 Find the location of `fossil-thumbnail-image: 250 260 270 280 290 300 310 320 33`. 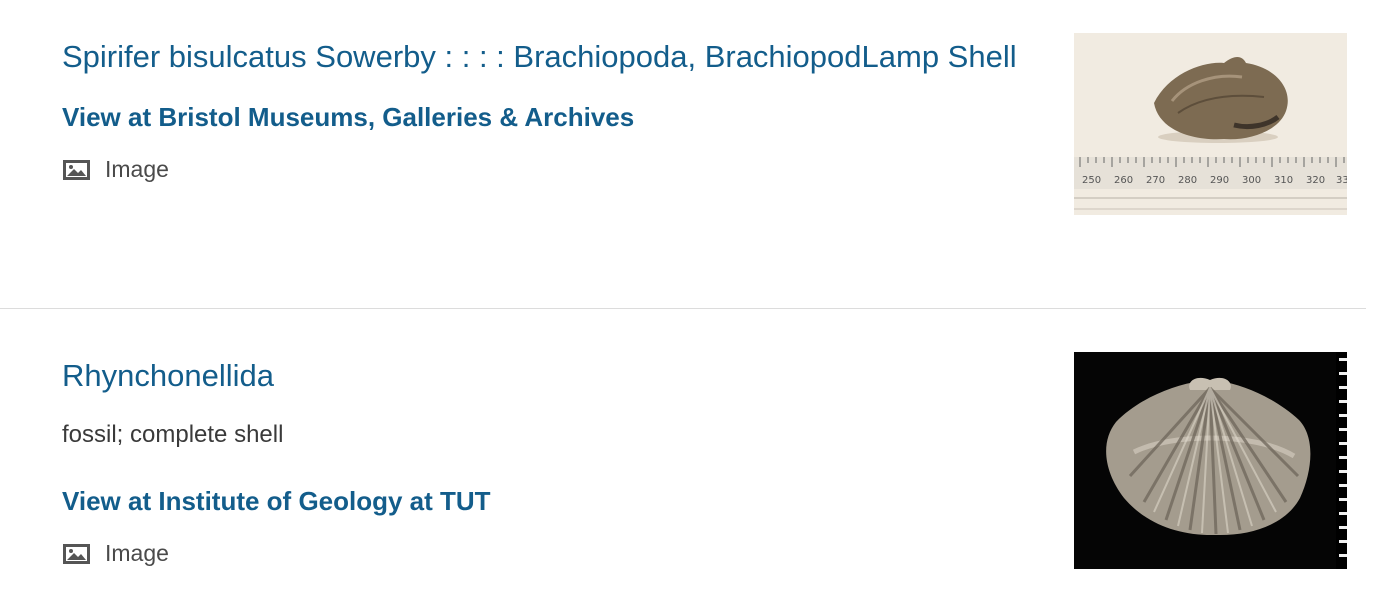

fossil-thumbnail-image: 250 260 270 280 290 300 310 320 33 is located at coordinates (1210, 124).